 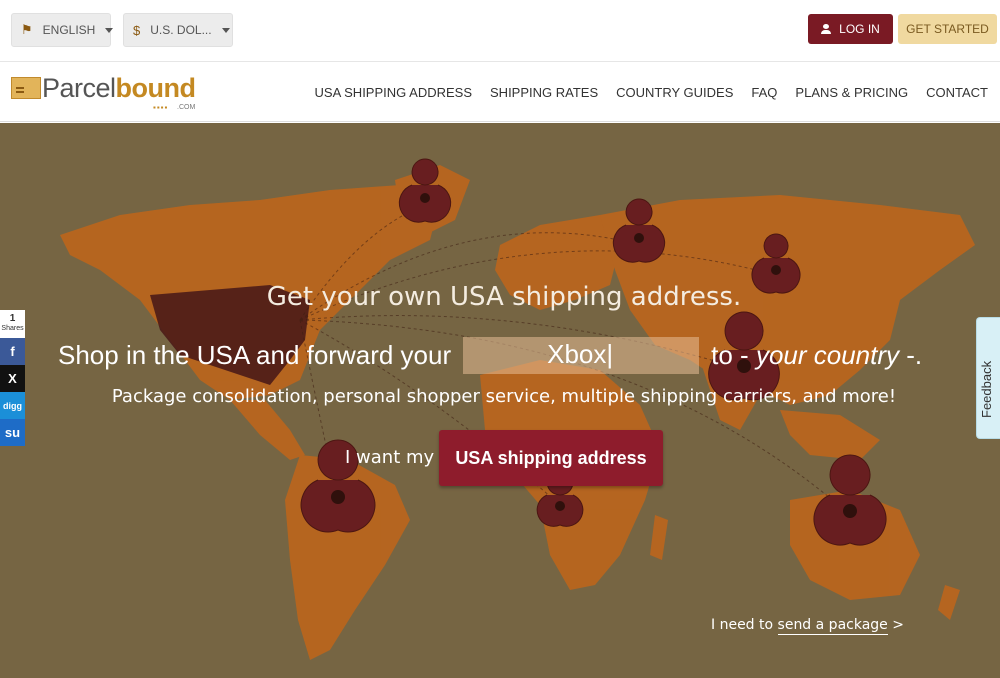 I want to click on logo-suffix: .COM, so click(x=186, y=107).